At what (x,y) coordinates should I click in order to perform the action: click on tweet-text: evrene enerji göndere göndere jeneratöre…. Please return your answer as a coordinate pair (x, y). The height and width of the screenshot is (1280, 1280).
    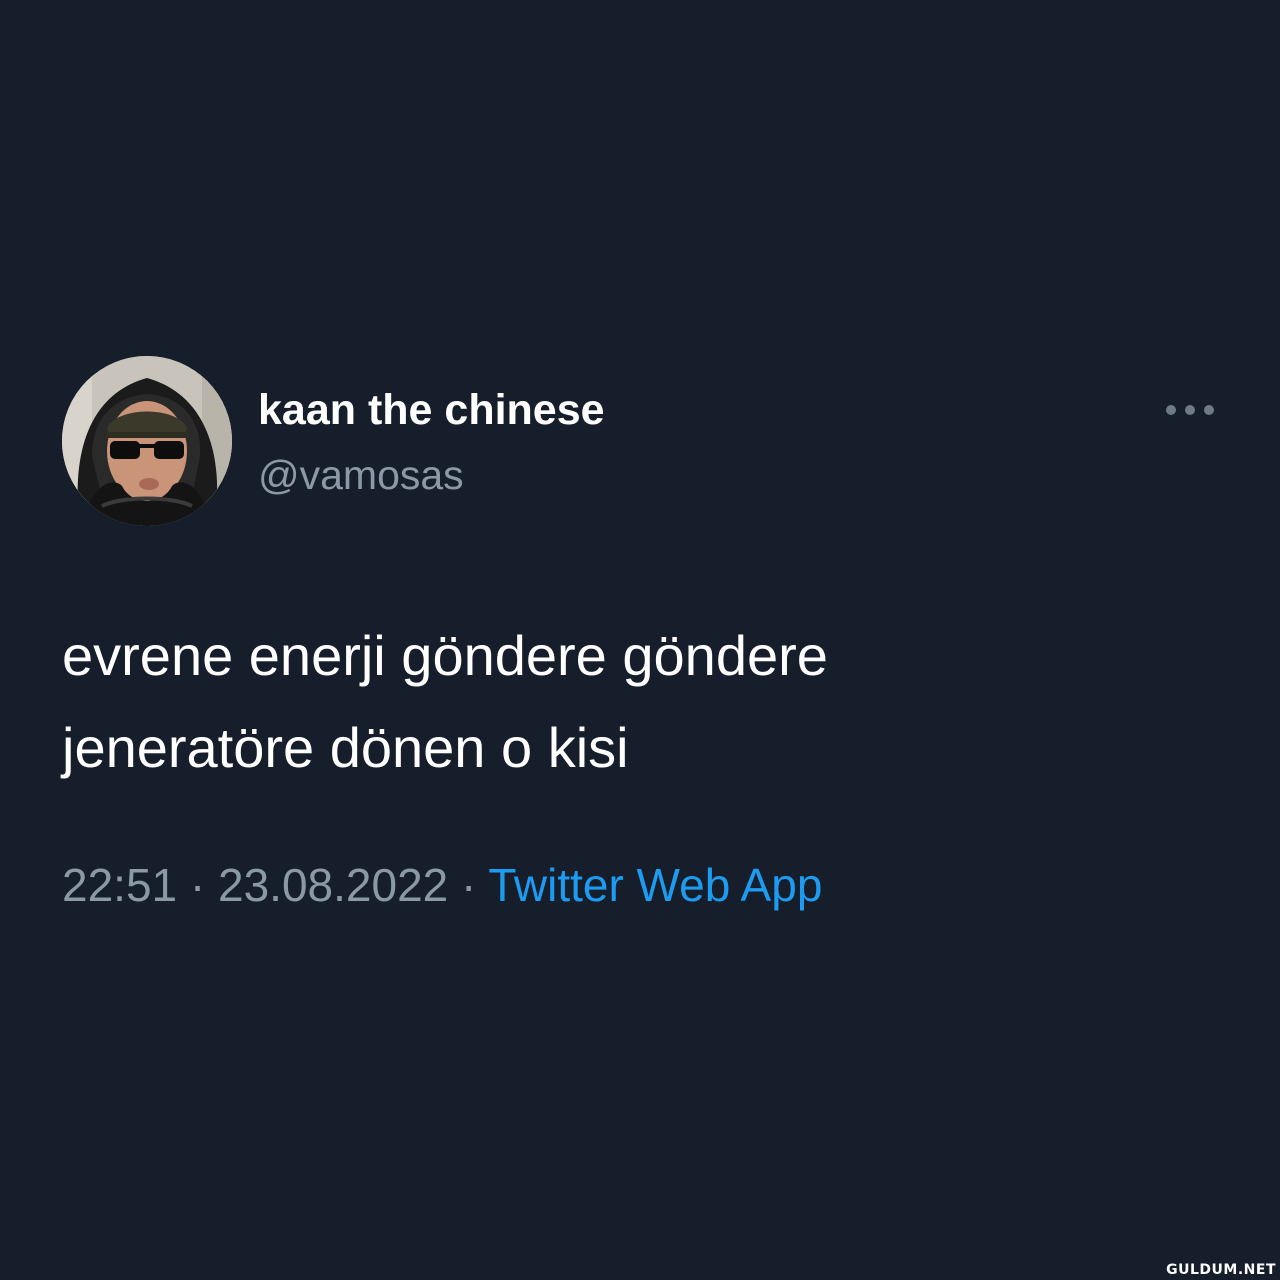
    Looking at the image, I should click on (637, 702).